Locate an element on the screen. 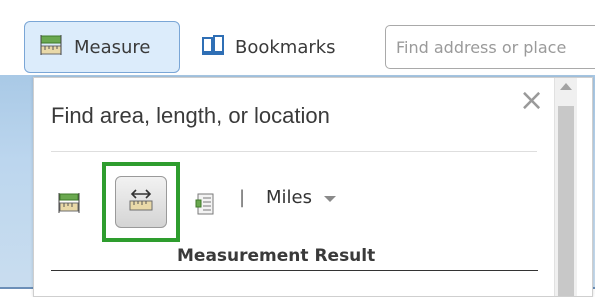 Image resolution: width=595 pixels, height=297 pixels. measure-button-label: Measure is located at coordinates (112, 47).